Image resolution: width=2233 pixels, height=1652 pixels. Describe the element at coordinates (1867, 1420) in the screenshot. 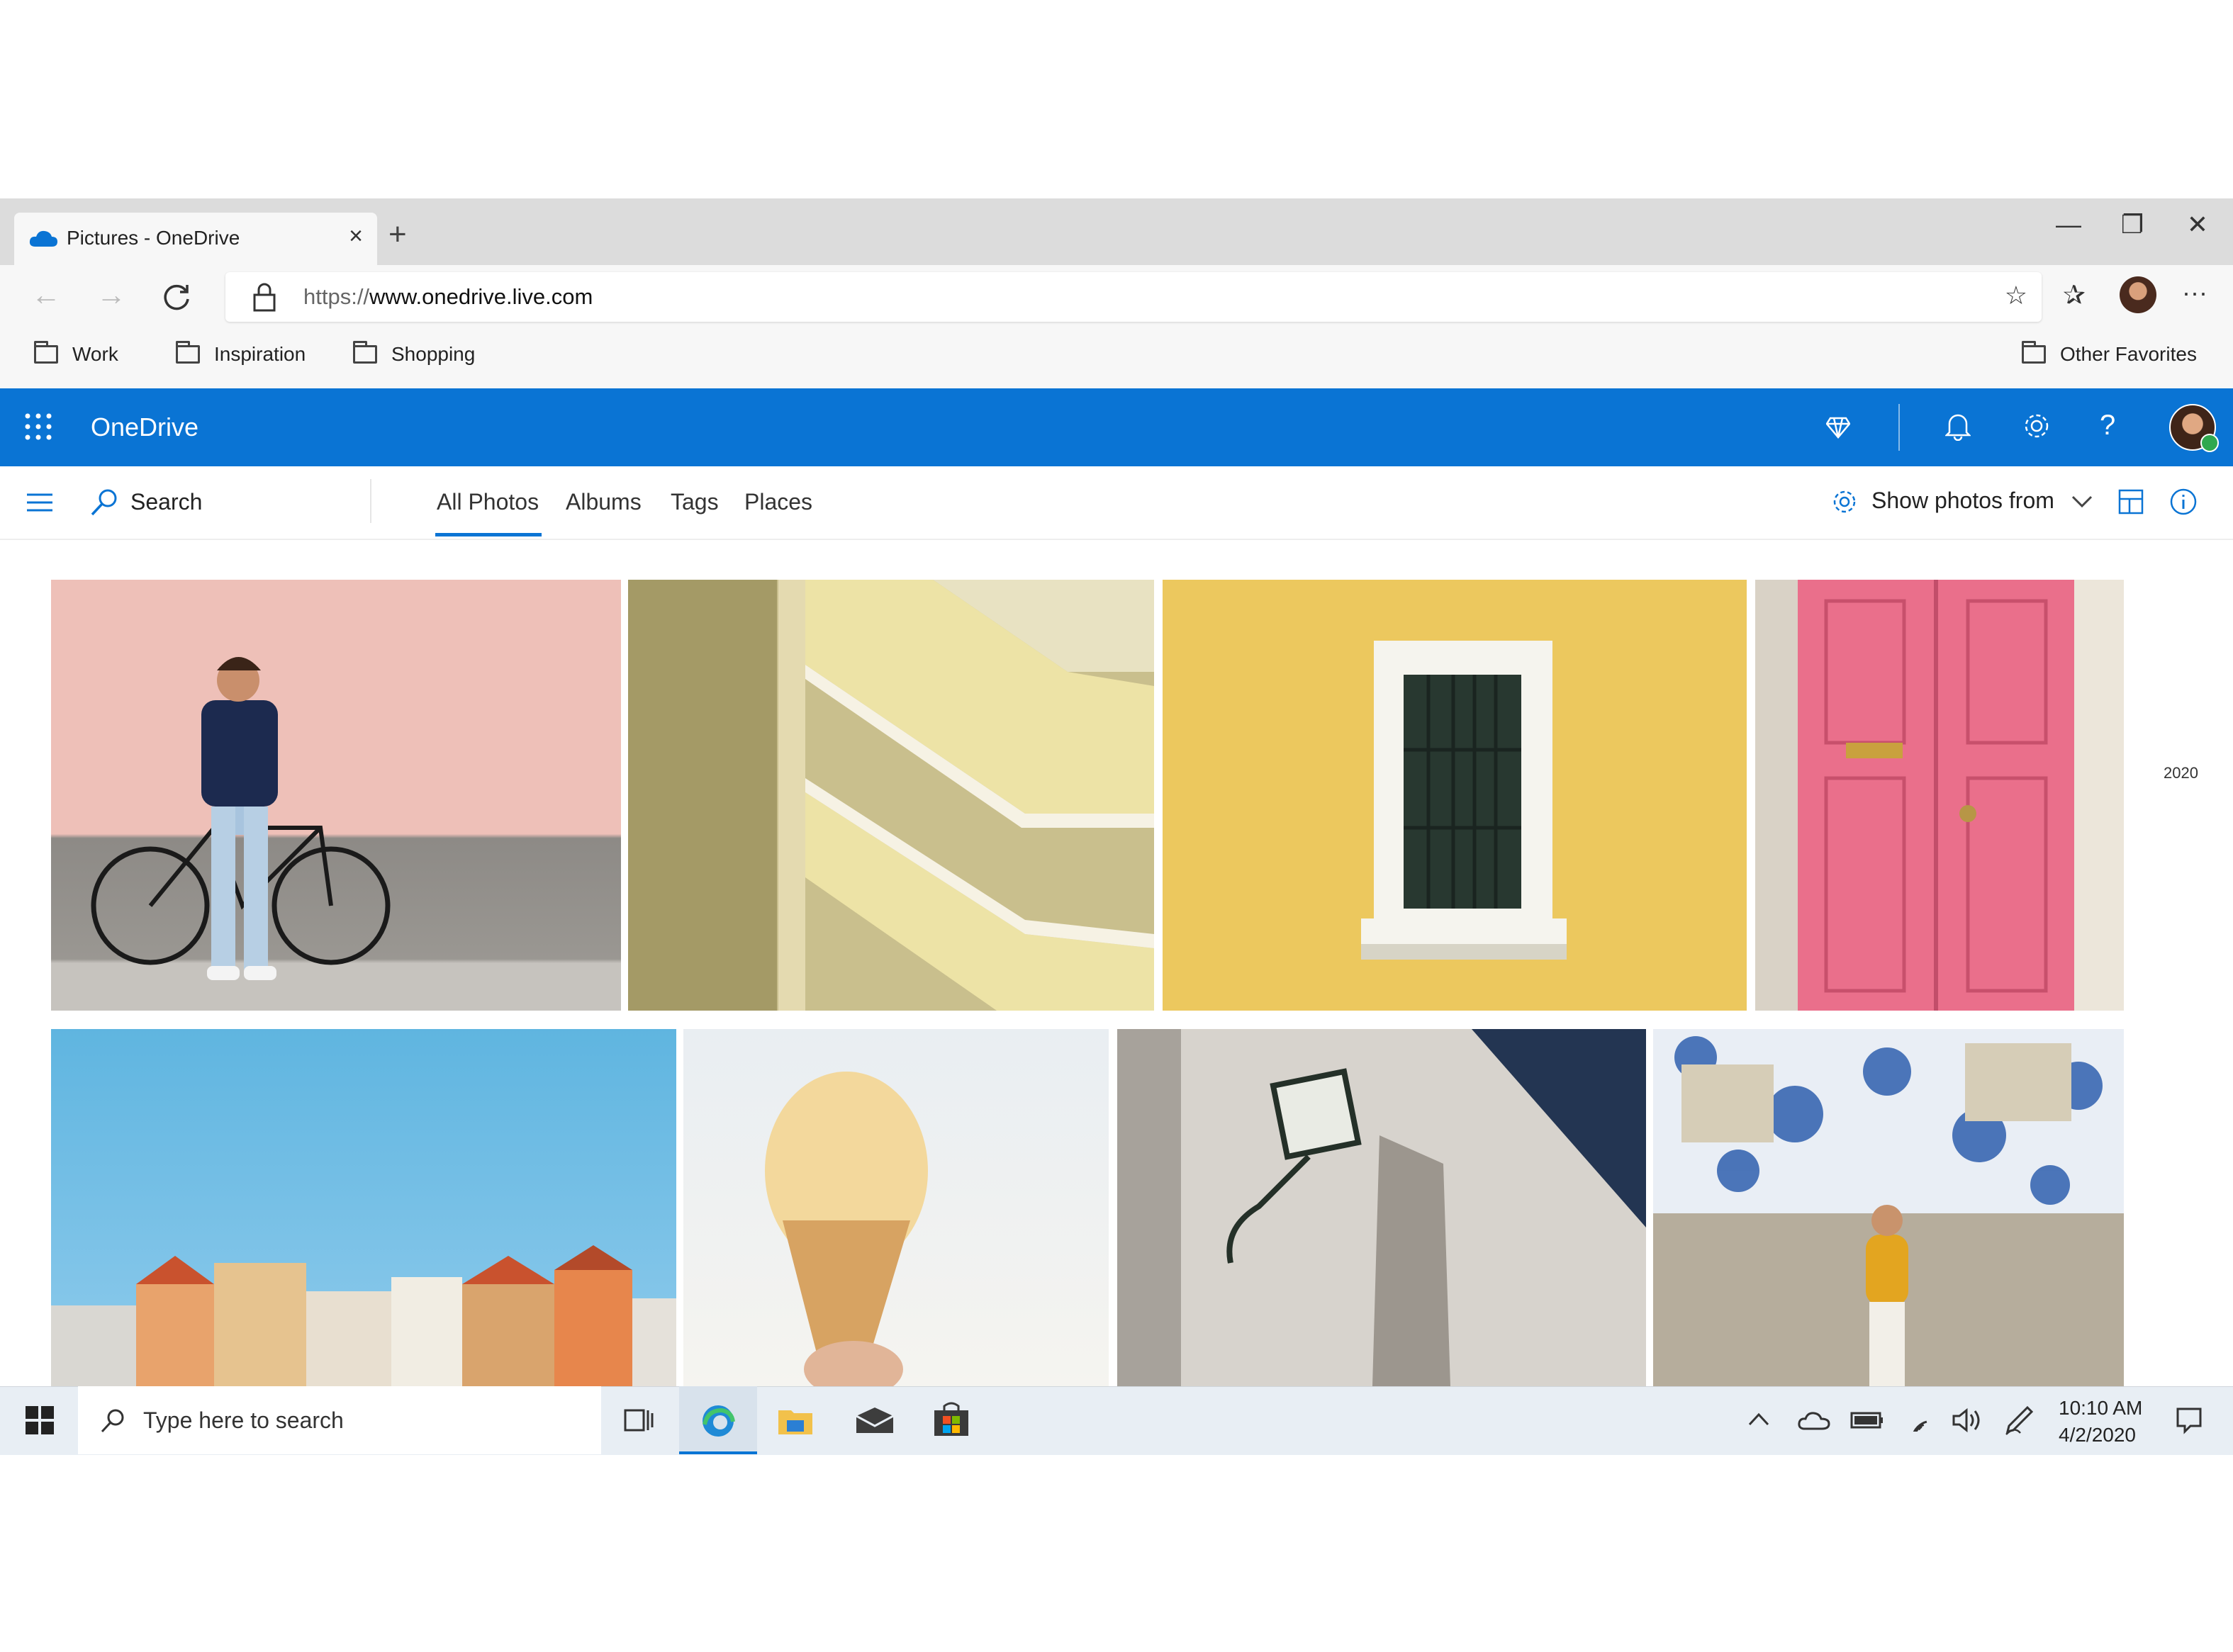

I see `battery-icon` at that location.